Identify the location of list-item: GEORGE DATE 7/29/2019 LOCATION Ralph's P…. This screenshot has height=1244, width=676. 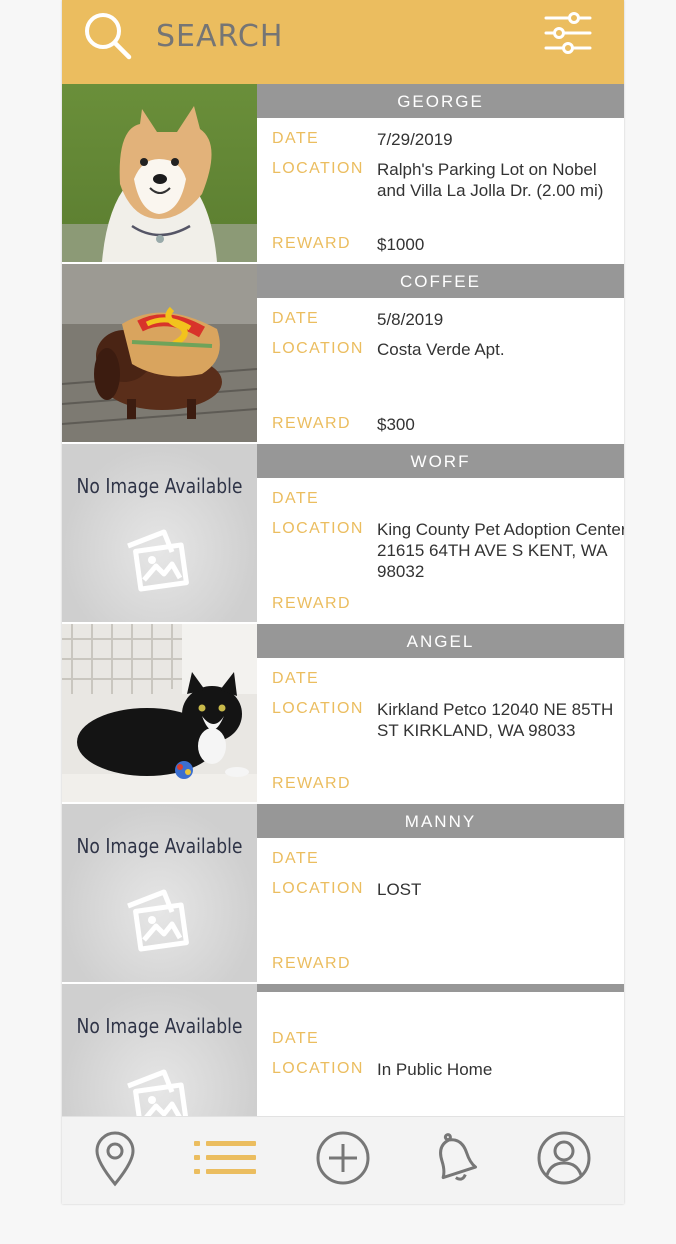
(343, 174).